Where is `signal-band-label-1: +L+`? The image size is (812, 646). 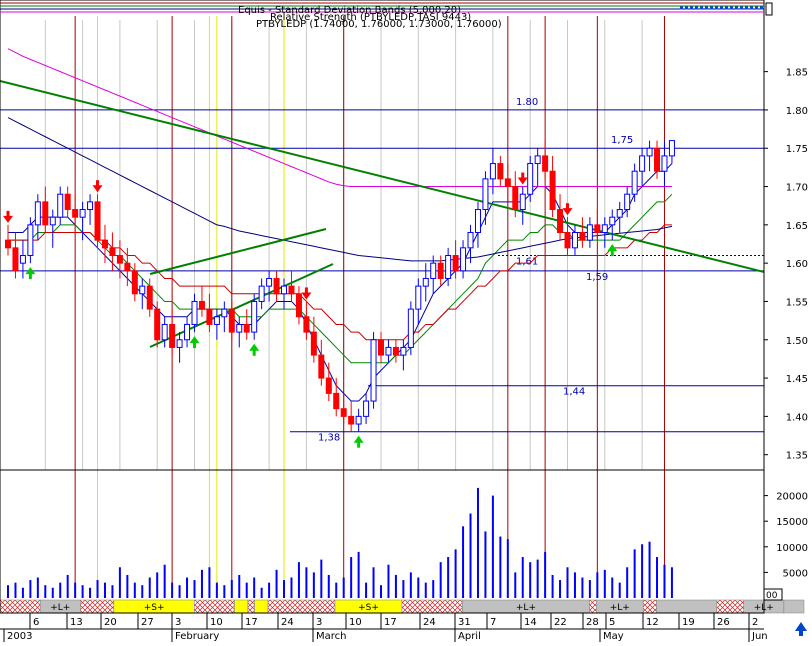 signal-band-label-1: +L+ is located at coordinates (60, 608).